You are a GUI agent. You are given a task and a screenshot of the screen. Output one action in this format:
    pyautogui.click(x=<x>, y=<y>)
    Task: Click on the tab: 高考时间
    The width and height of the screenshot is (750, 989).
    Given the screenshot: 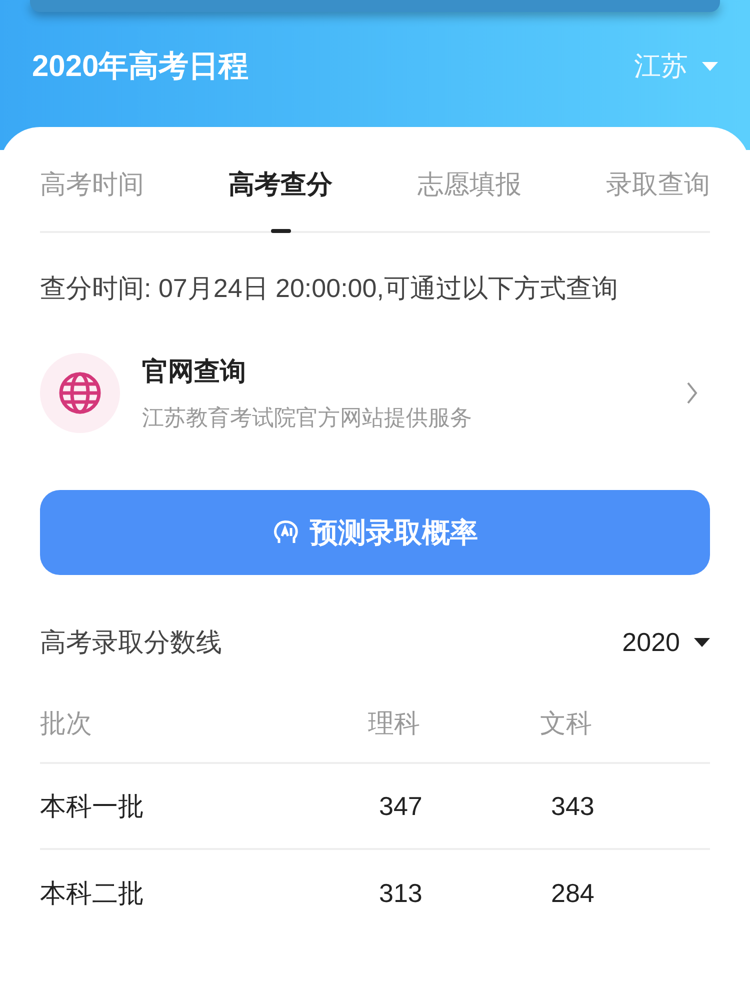 What is the action you would take?
    pyautogui.click(x=92, y=198)
    